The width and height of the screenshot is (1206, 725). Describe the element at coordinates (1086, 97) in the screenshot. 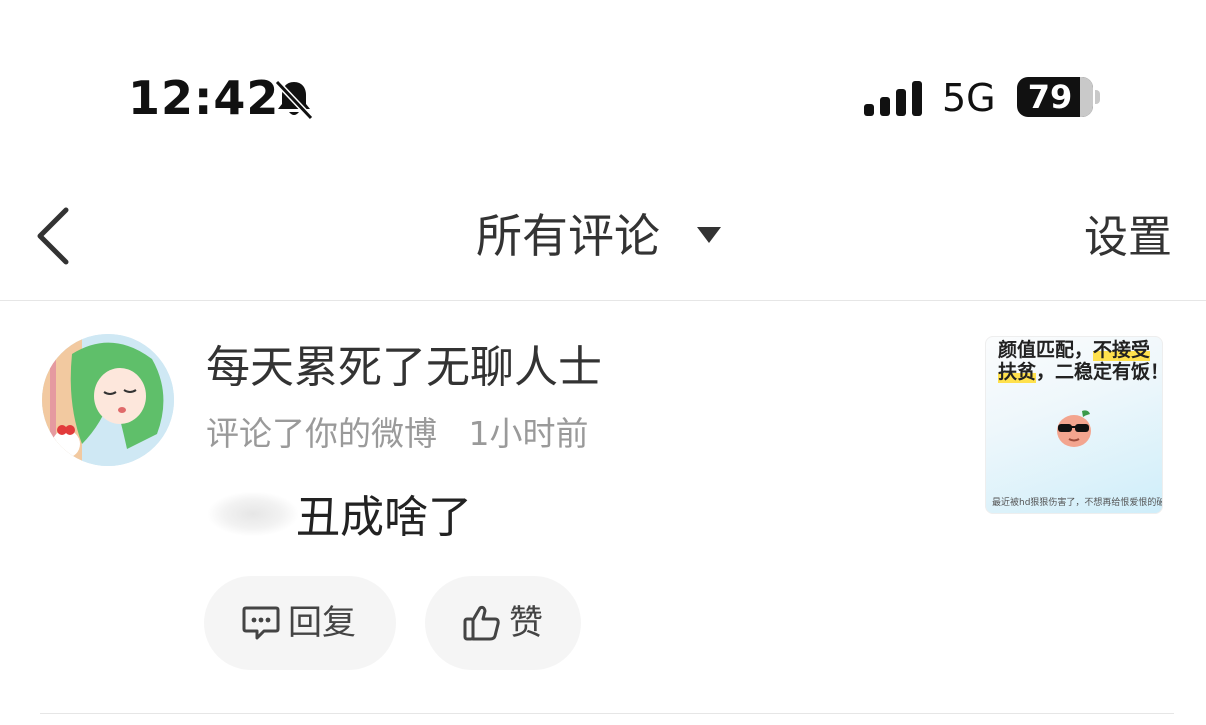

I see `battery-empty-segment` at that location.